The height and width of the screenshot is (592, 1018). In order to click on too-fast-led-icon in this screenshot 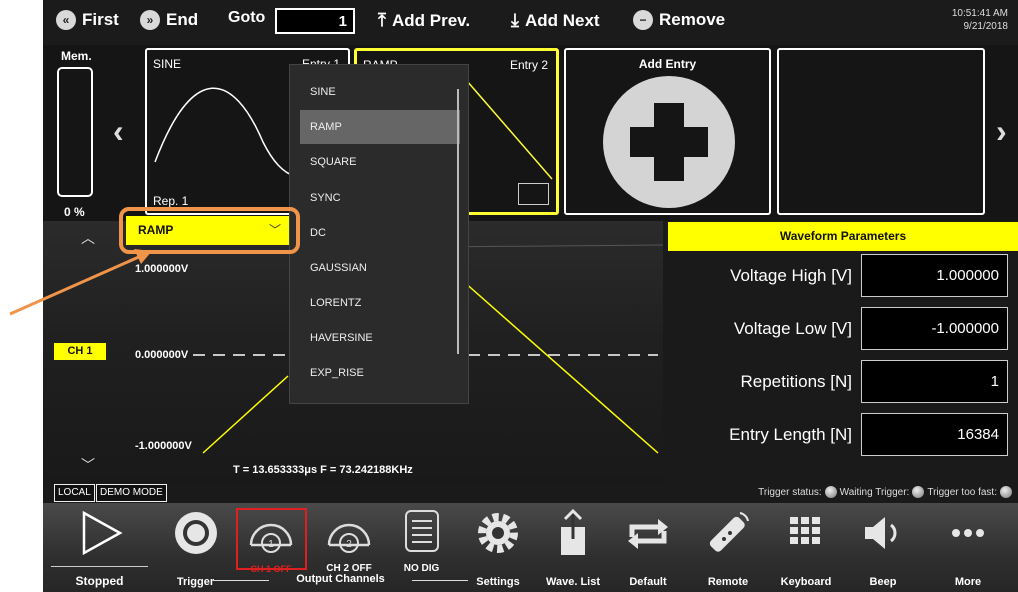, I will do `click(1006, 492)`.